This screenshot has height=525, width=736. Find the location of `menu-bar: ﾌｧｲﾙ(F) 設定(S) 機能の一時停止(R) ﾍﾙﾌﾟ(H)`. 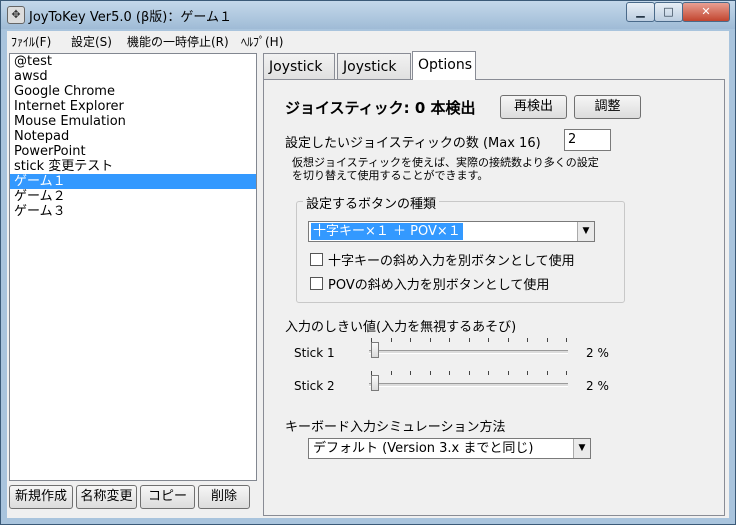

menu-bar: ﾌｧｲﾙ(F) 設定(S) 機能の一時停止(R) ﾍﾙﾌﾟ(H) is located at coordinates (368, 41).